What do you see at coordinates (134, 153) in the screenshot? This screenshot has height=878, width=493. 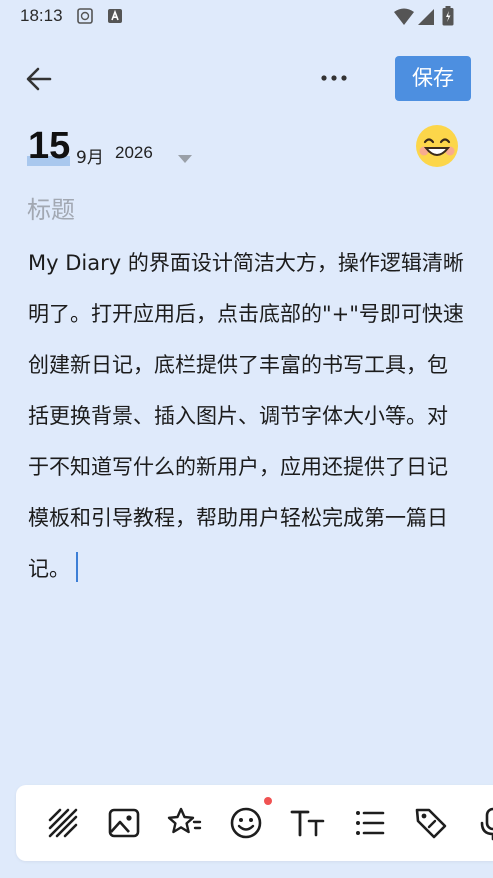 I see `date-year: 2026` at bounding box center [134, 153].